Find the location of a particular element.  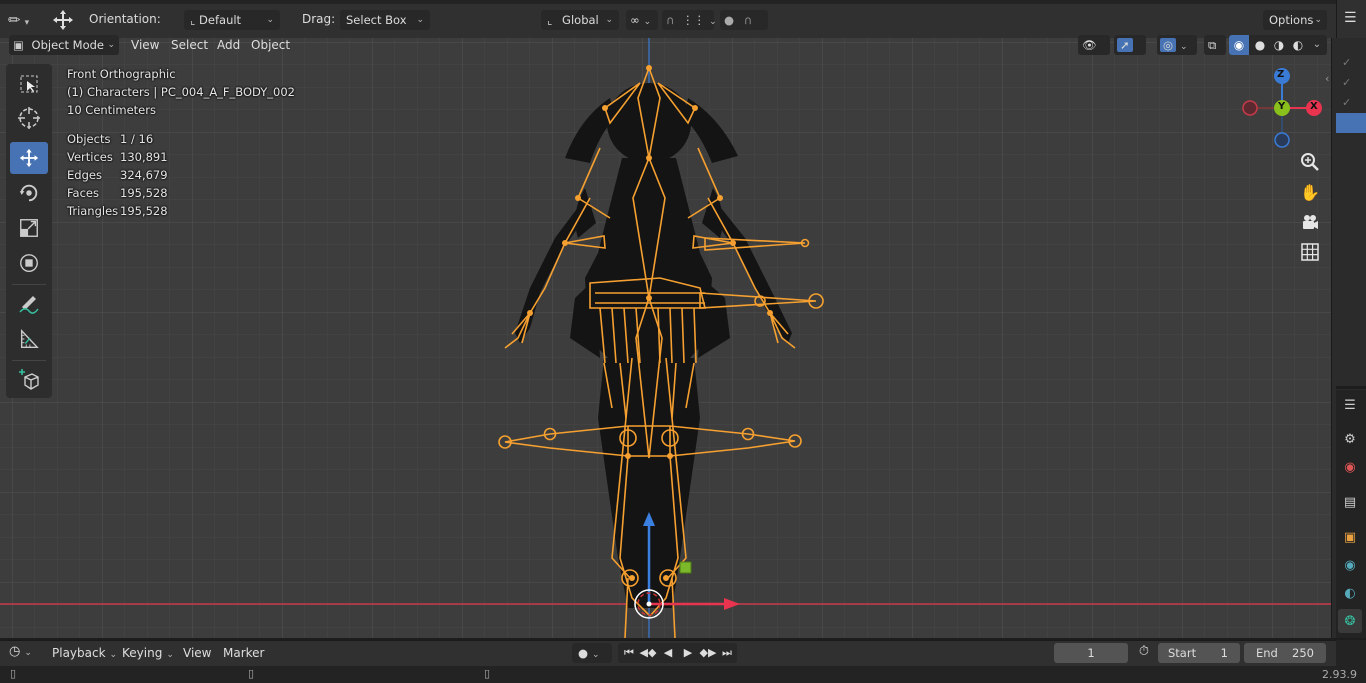

object-icon: ▣ is located at coordinates (1350, 537).